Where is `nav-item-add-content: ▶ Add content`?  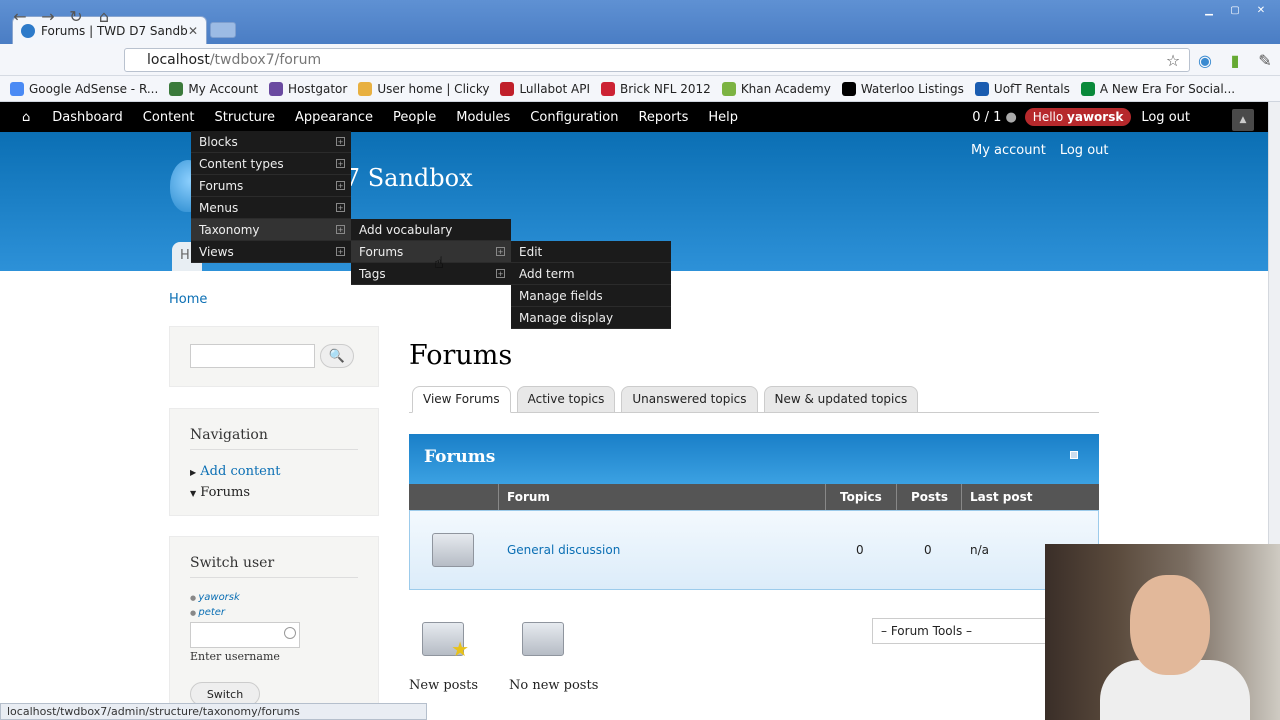
nav-item-add-content: ▶ Add content is located at coordinates (274, 471).